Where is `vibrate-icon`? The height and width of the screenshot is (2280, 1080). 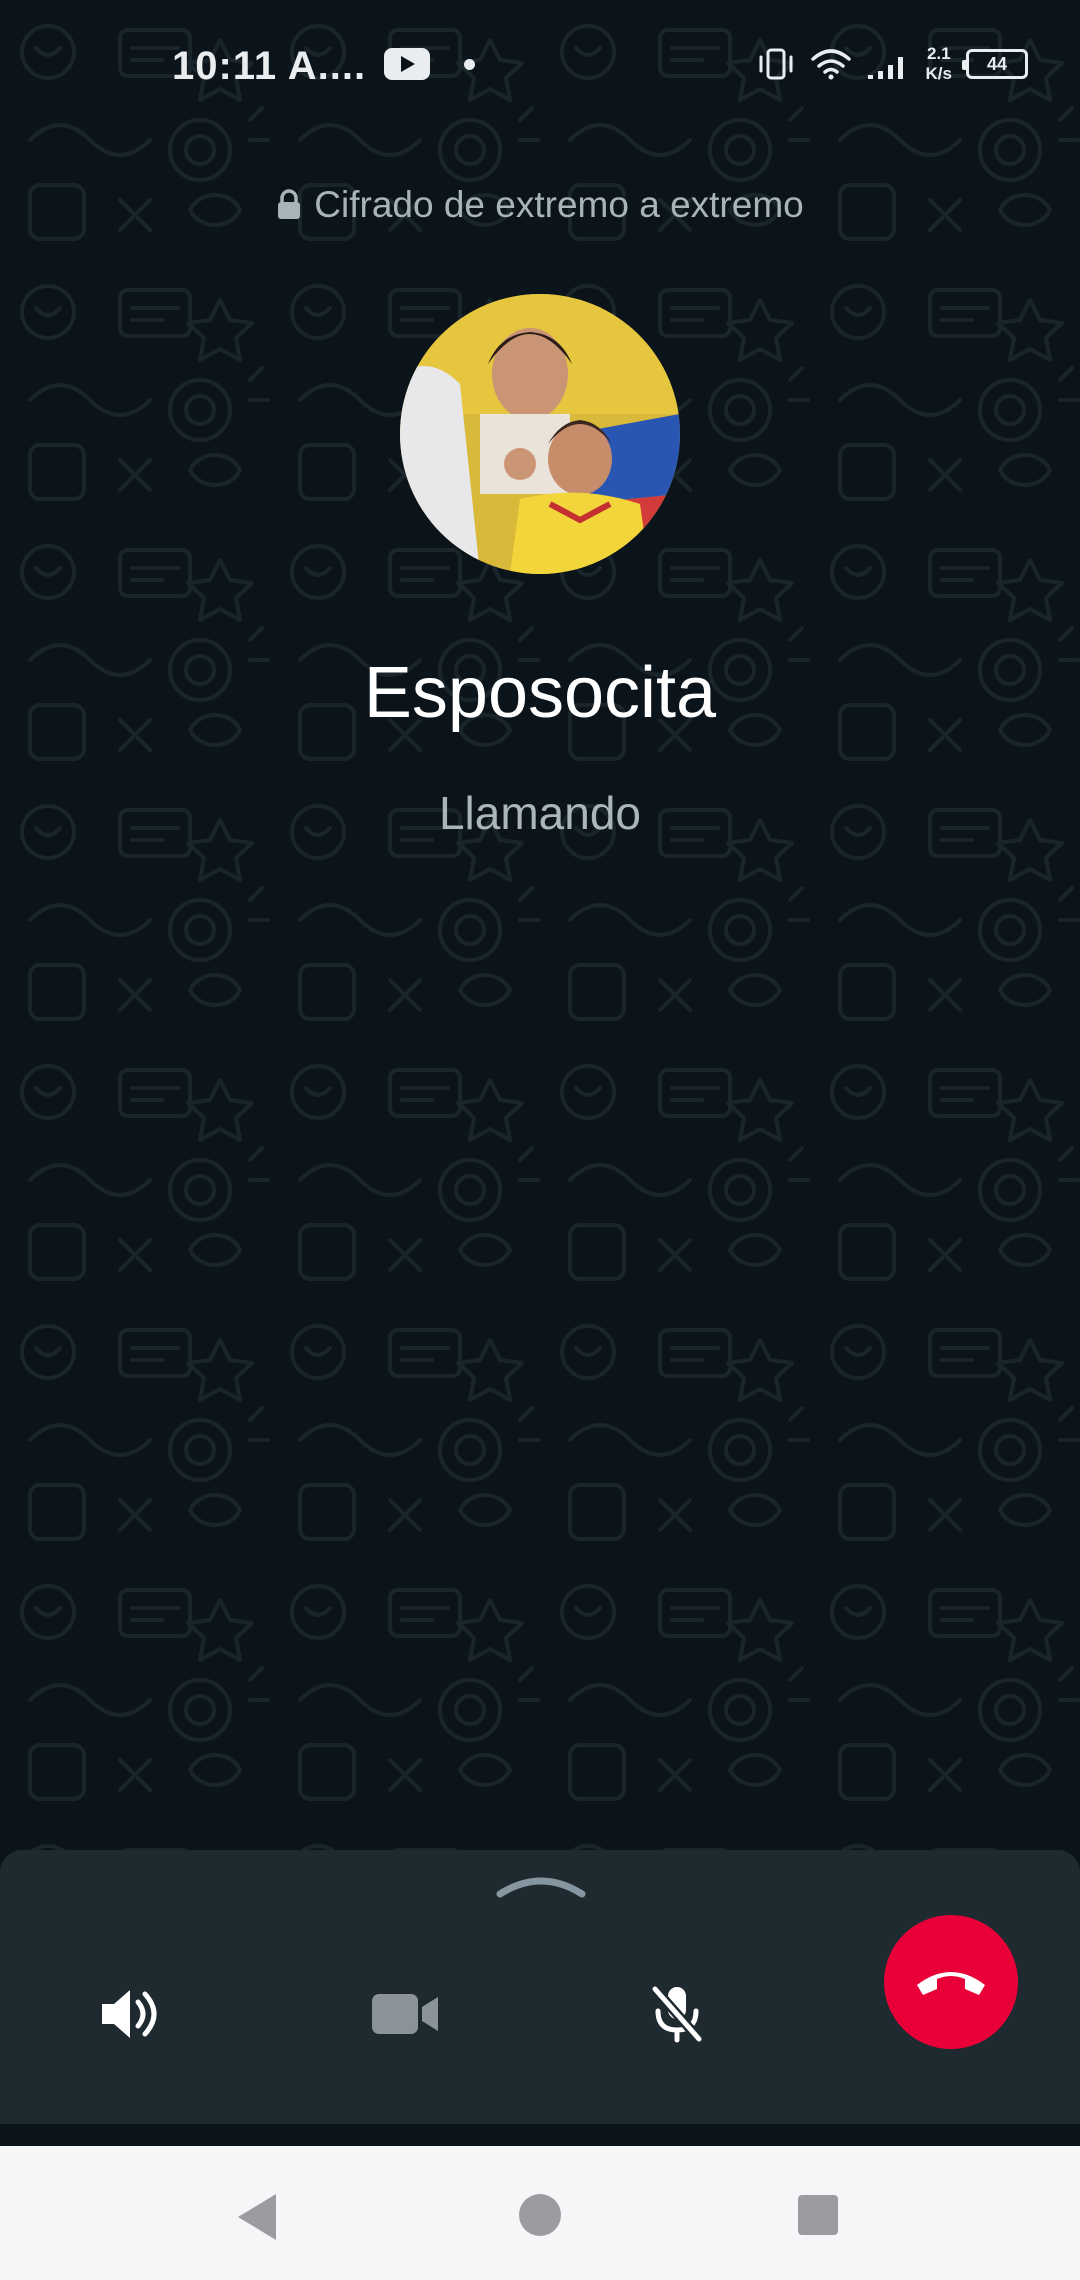
vibrate-icon is located at coordinates (776, 64).